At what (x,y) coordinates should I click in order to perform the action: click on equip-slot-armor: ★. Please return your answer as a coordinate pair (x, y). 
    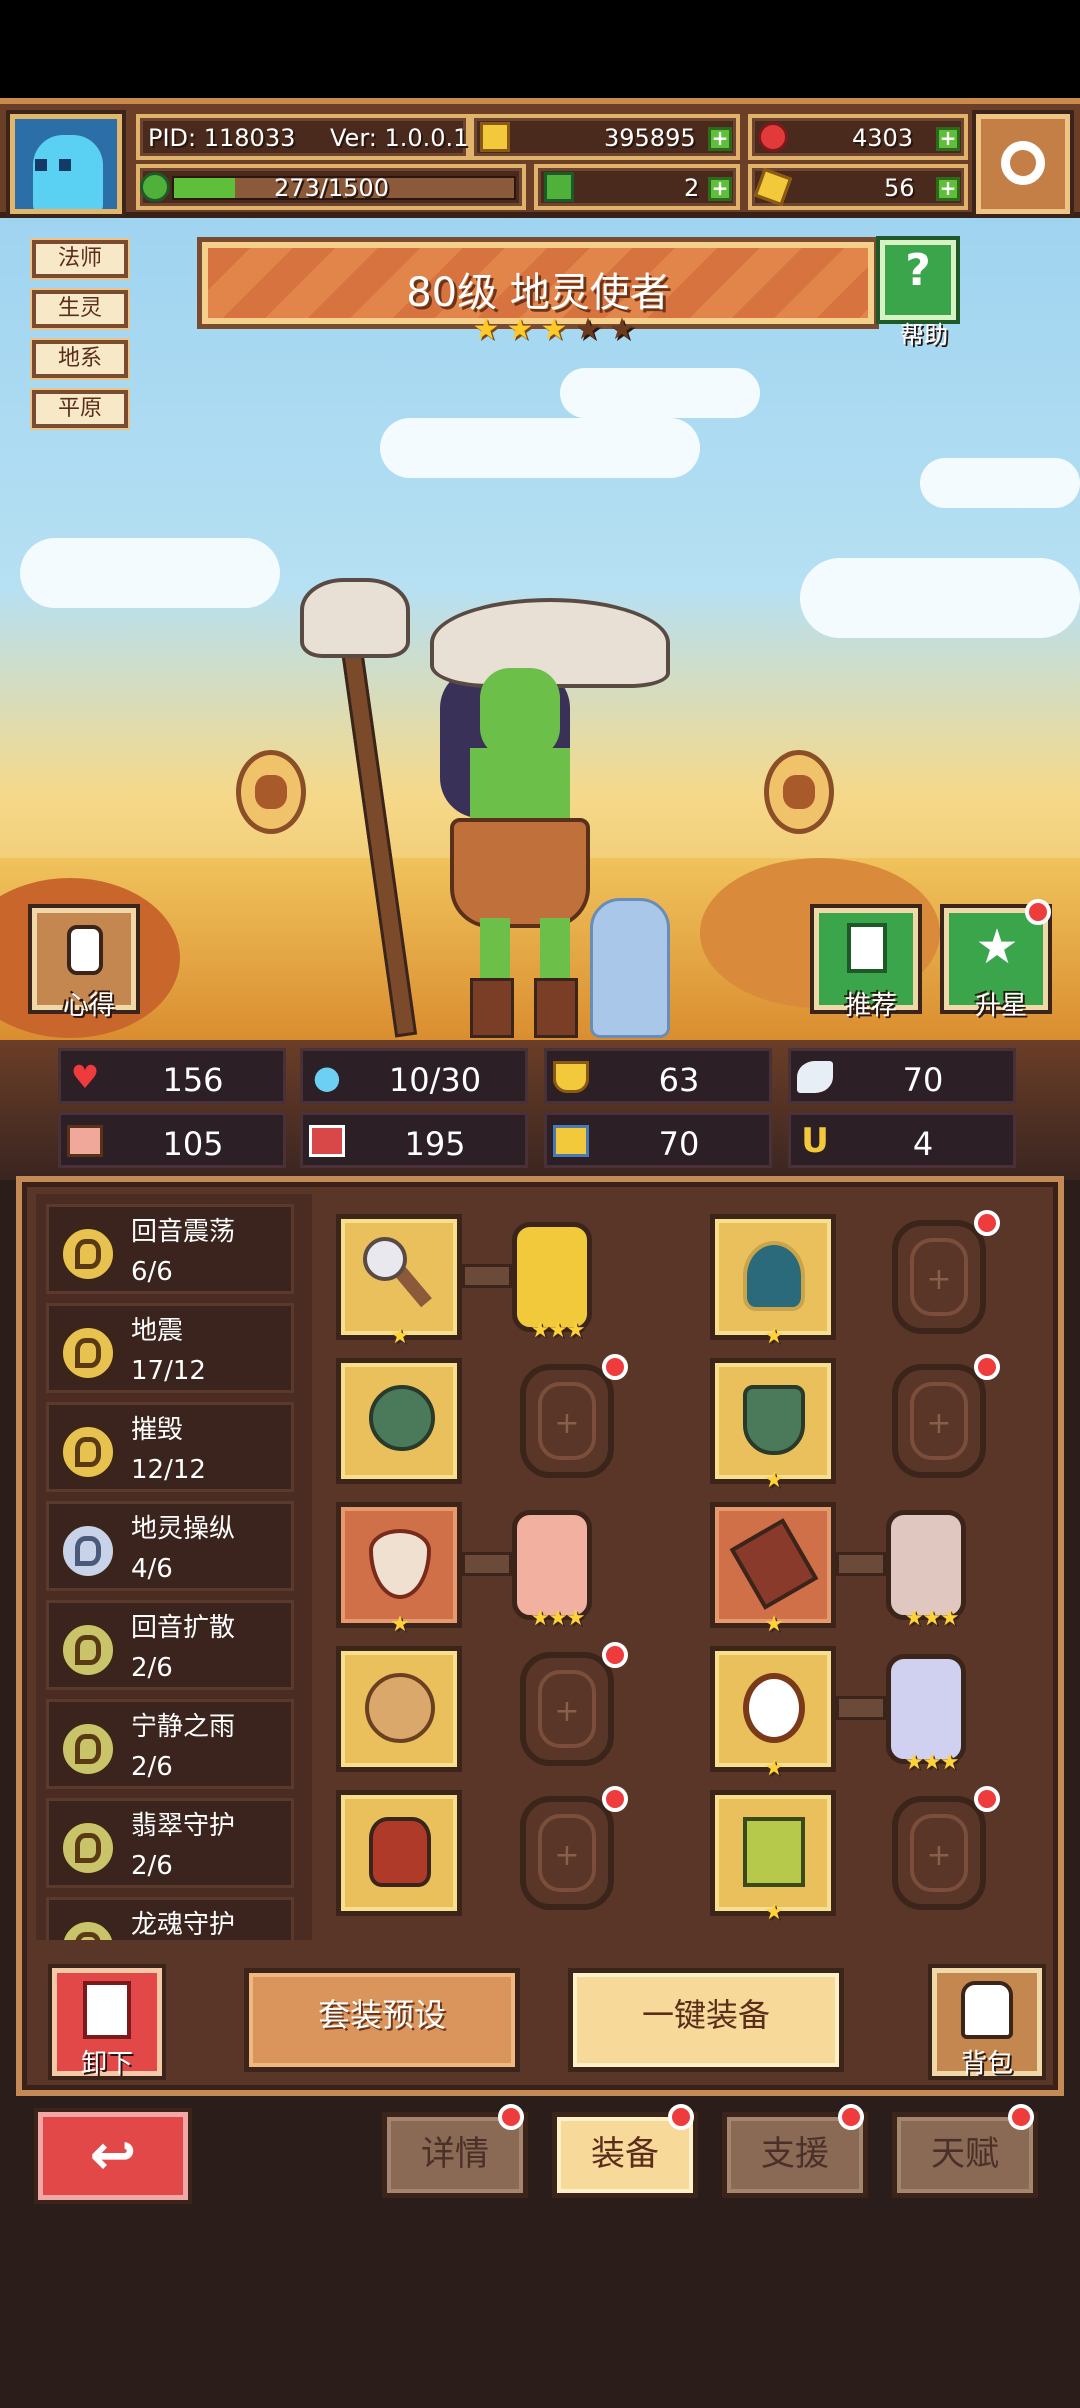
    Looking at the image, I should click on (773, 1425).